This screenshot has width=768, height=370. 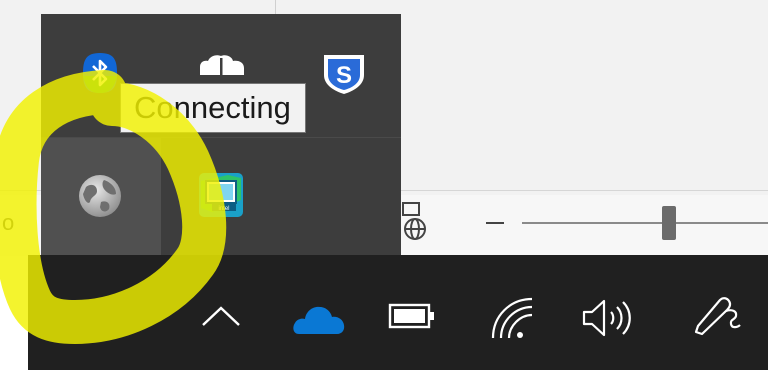 I want to click on globe-icon, so click(x=415, y=221).